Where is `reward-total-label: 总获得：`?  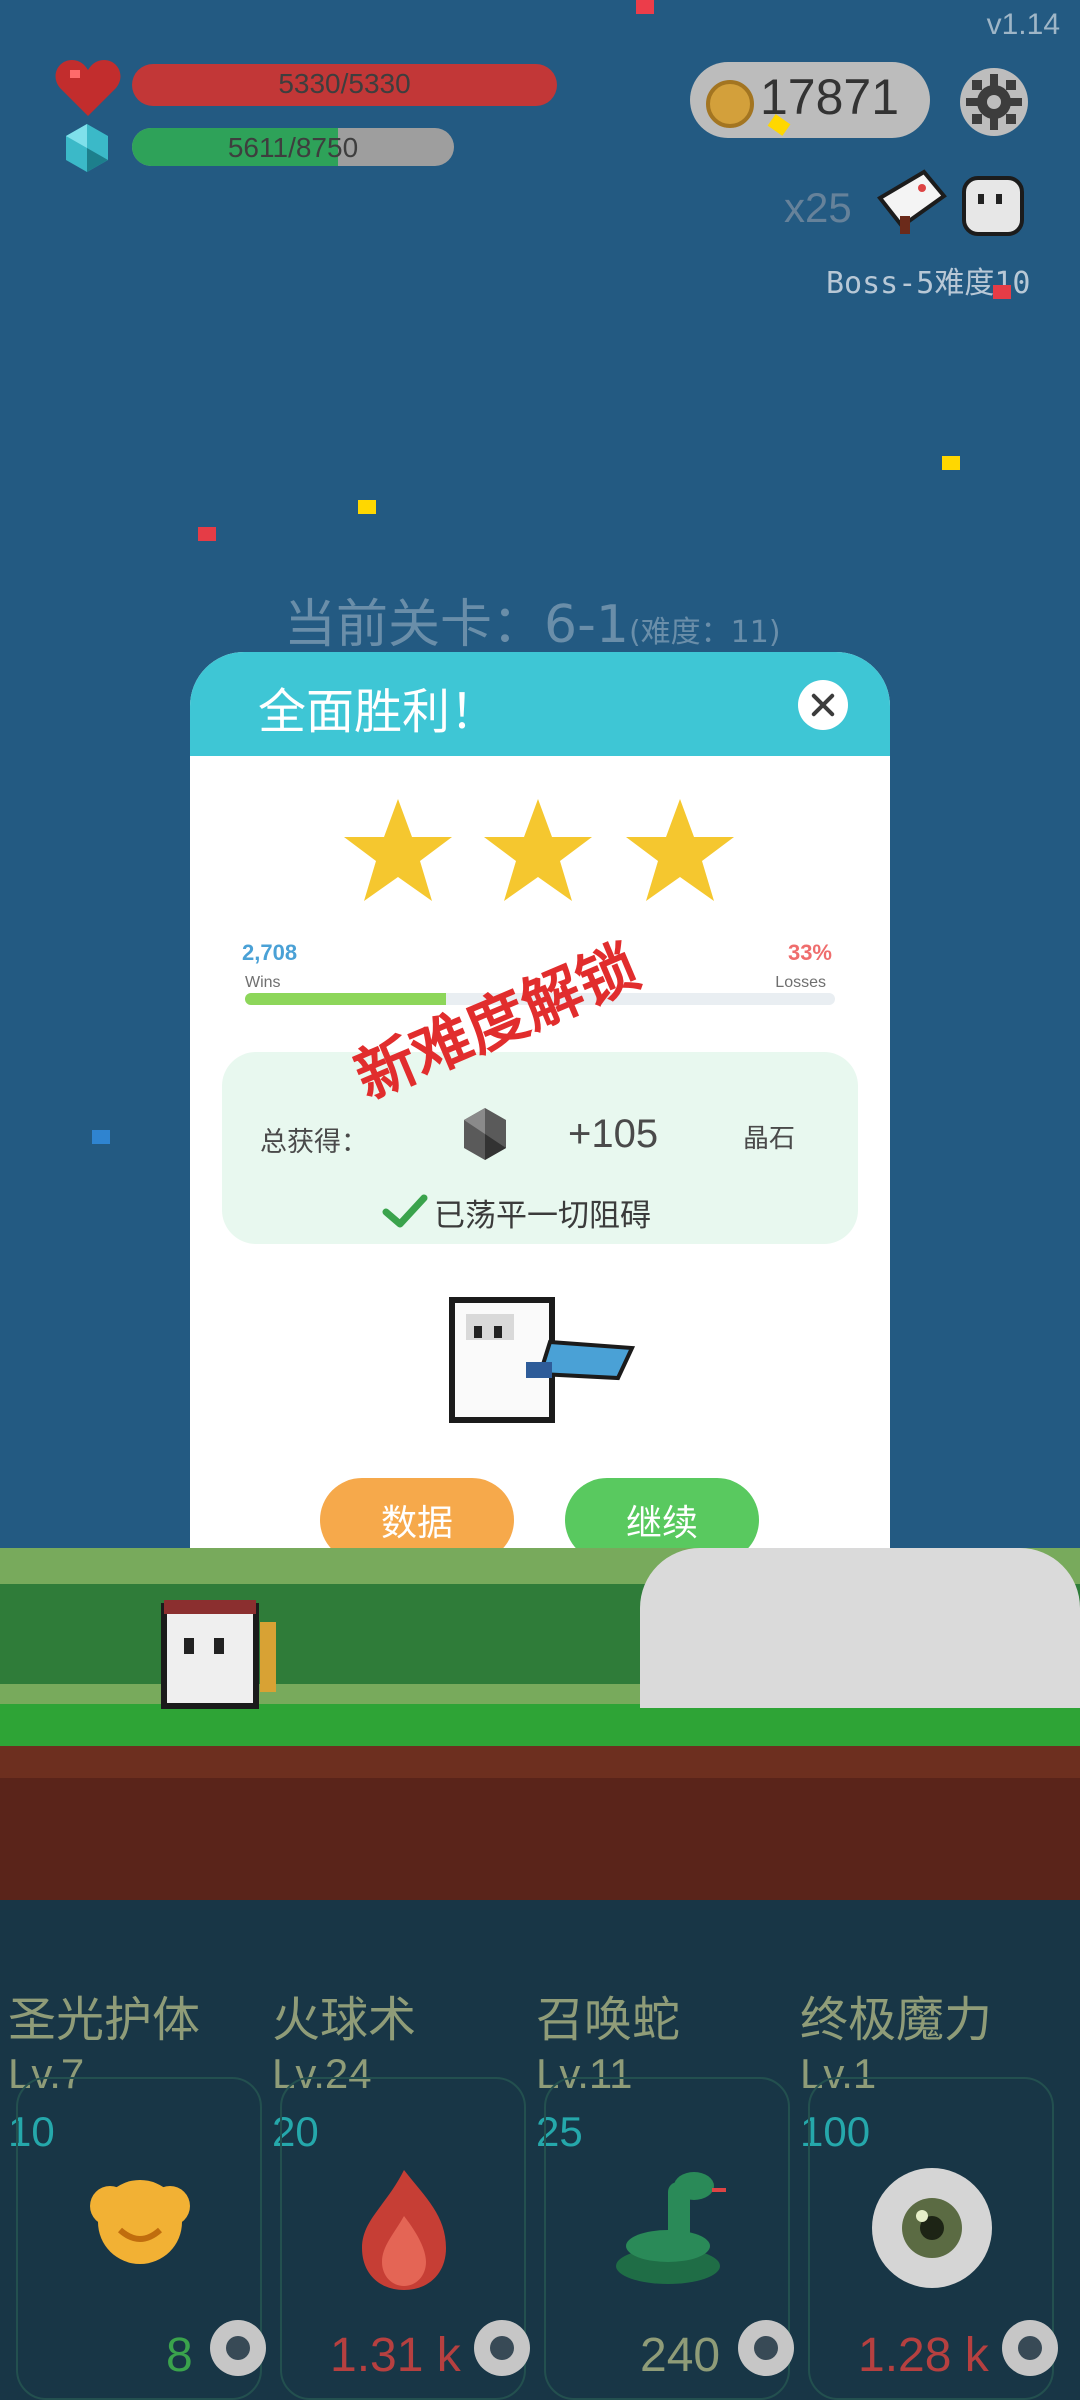
reward-total-label: 总获得： is located at coordinates (314, 1142).